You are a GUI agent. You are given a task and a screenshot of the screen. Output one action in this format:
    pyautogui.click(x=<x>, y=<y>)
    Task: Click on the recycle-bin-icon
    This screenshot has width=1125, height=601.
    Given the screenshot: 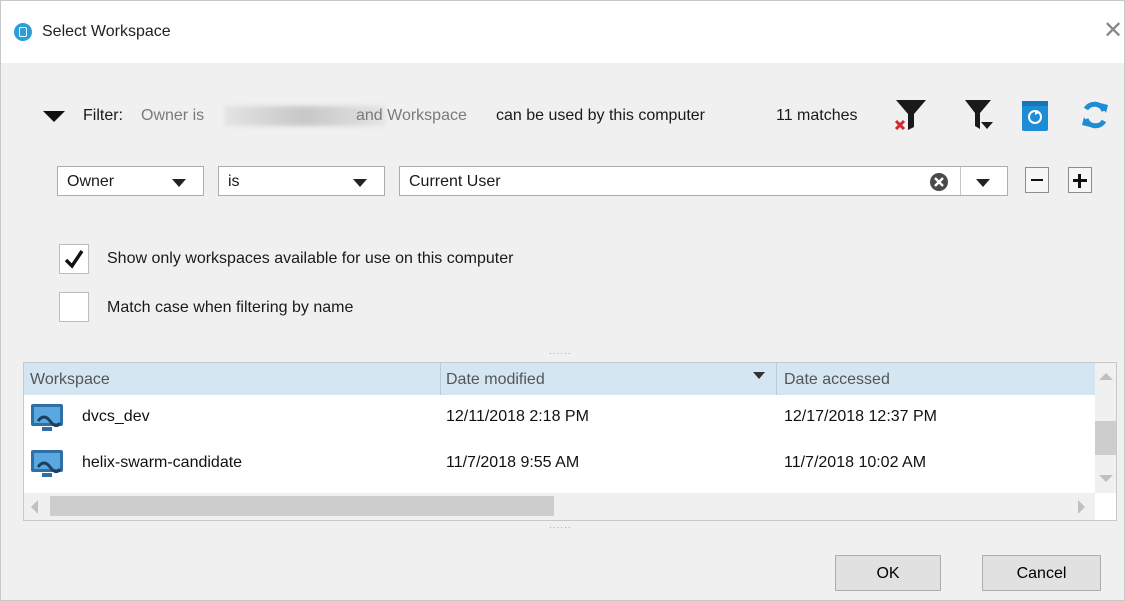 What is the action you would take?
    pyautogui.click(x=1035, y=115)
    